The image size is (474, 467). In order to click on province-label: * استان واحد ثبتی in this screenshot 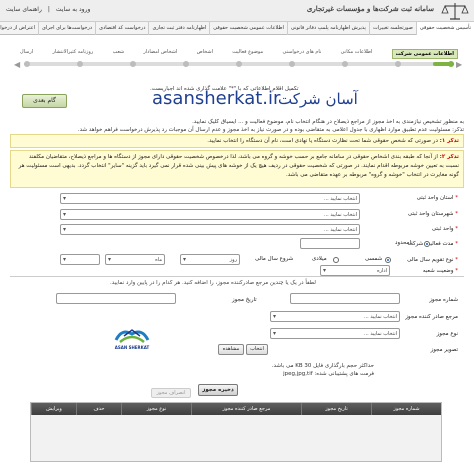, I will do `click(437, 198)`.